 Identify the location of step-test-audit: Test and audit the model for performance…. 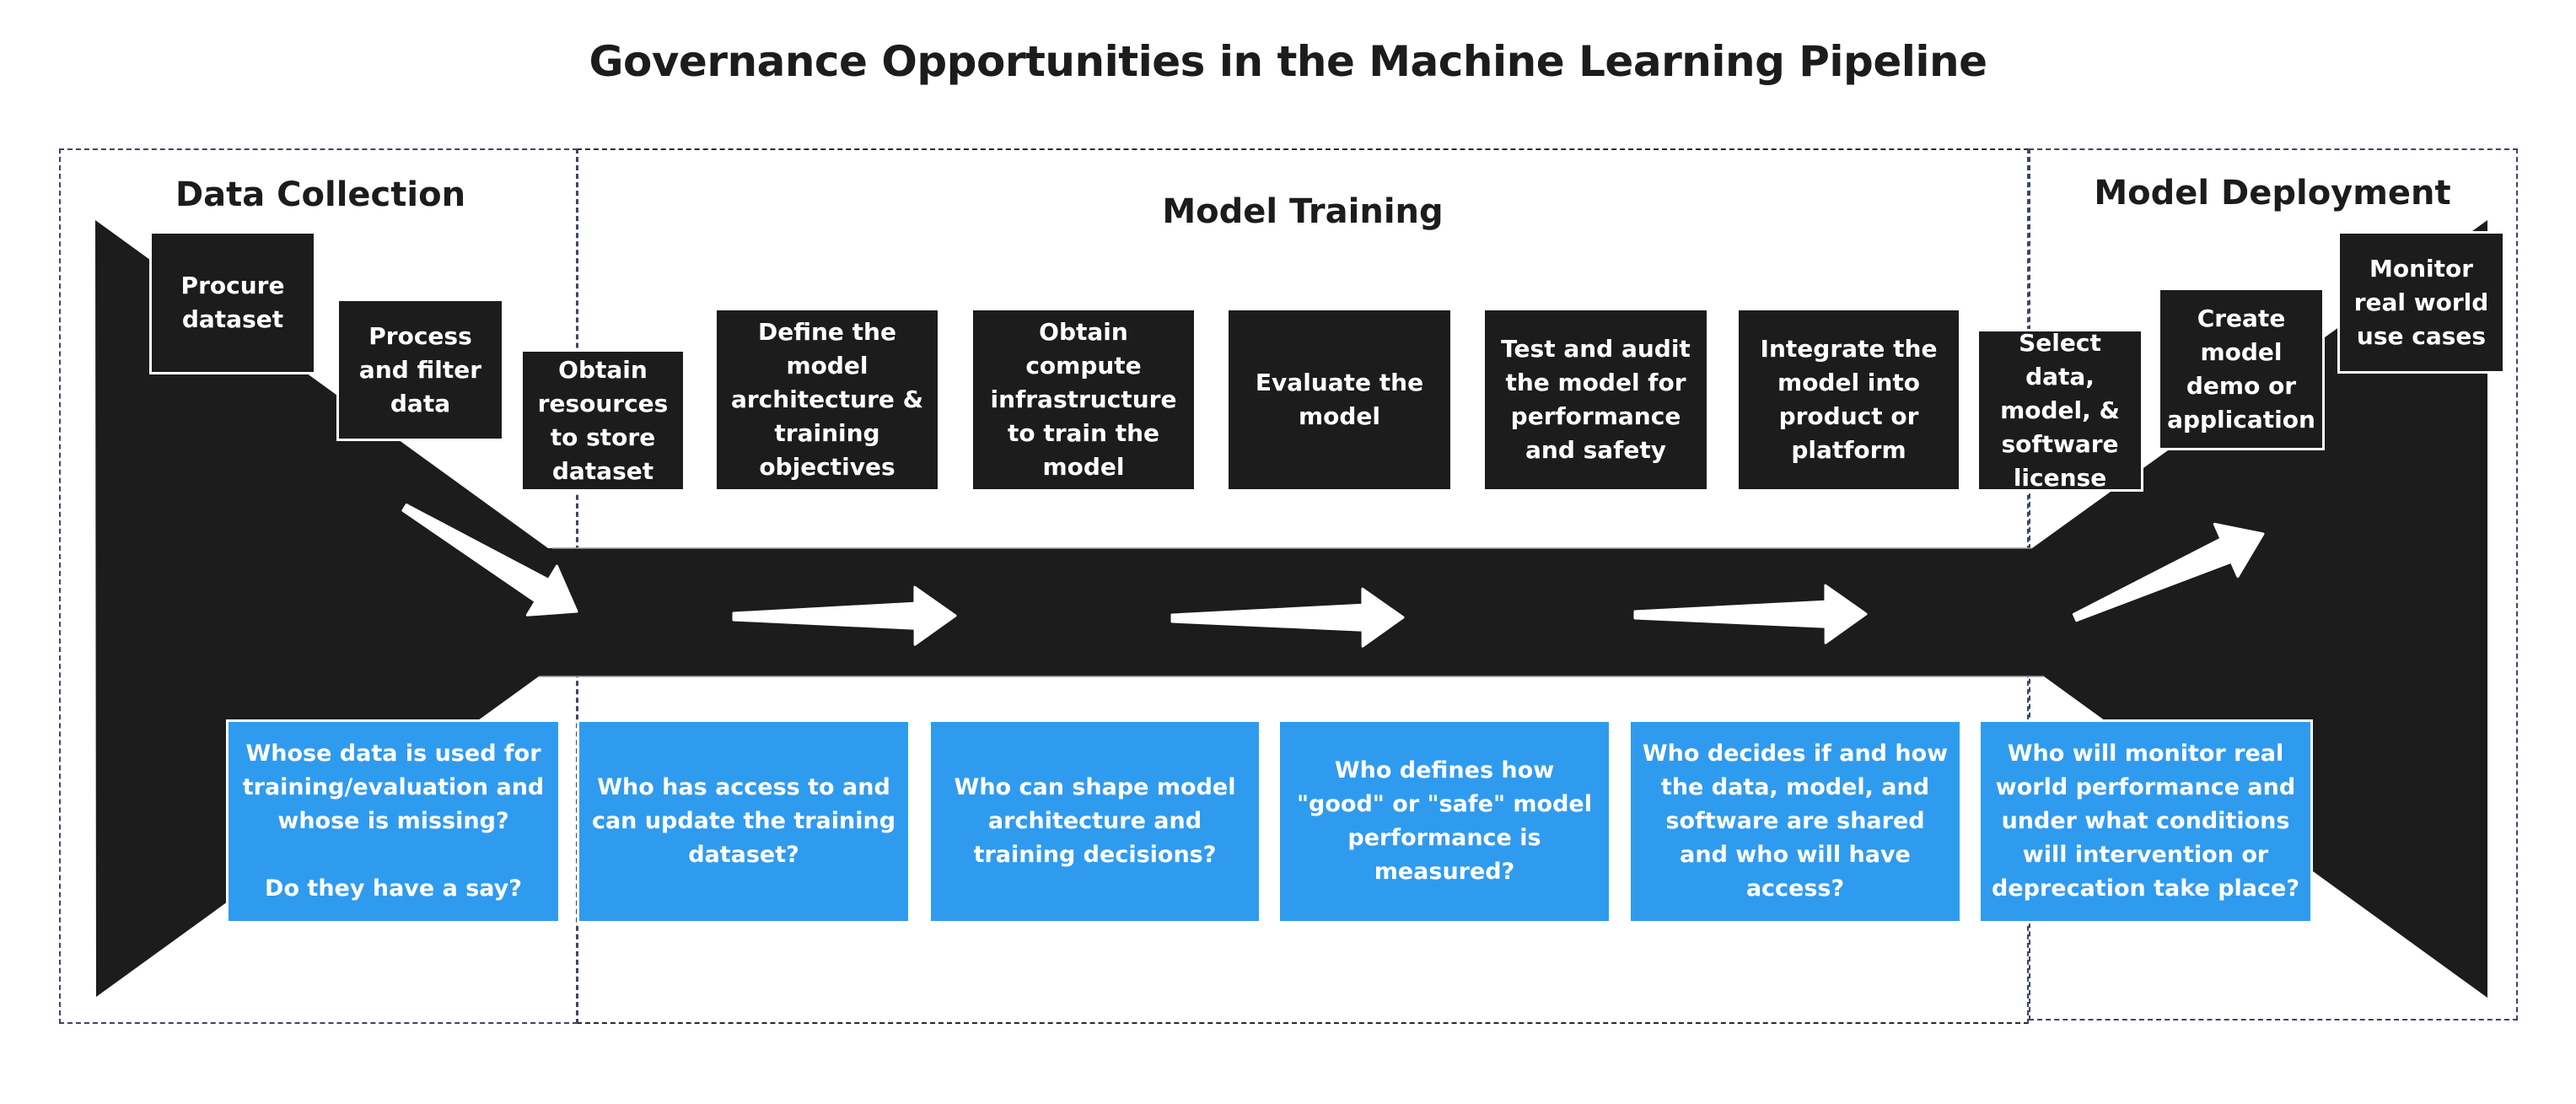
(1595, 400).